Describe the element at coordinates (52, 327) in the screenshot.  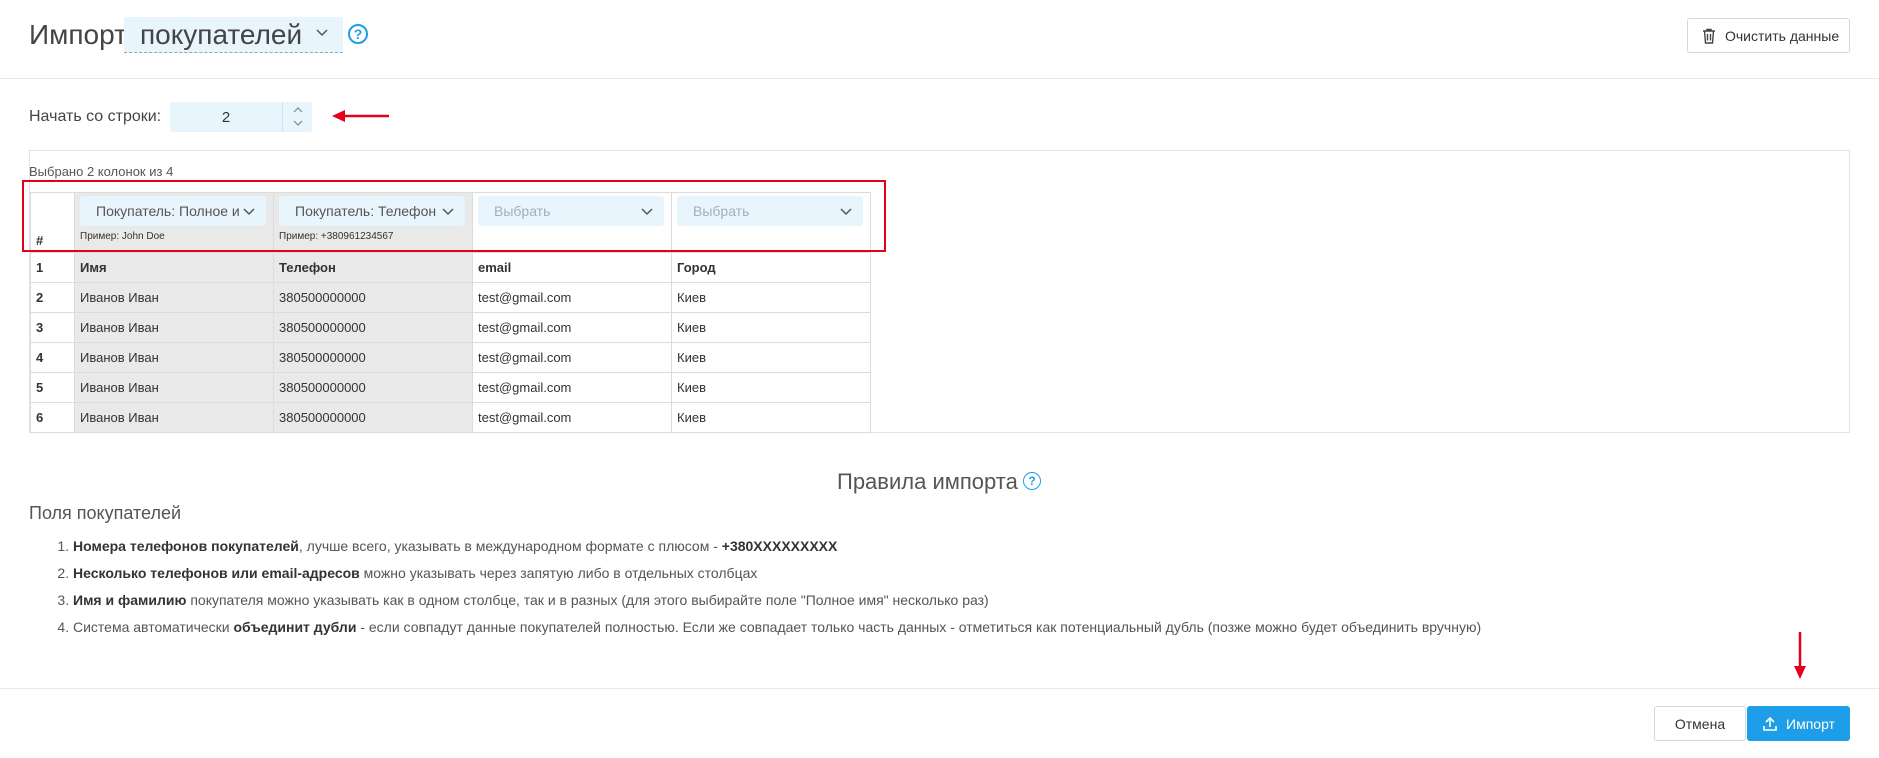
I see `row-number: 3` at that location.